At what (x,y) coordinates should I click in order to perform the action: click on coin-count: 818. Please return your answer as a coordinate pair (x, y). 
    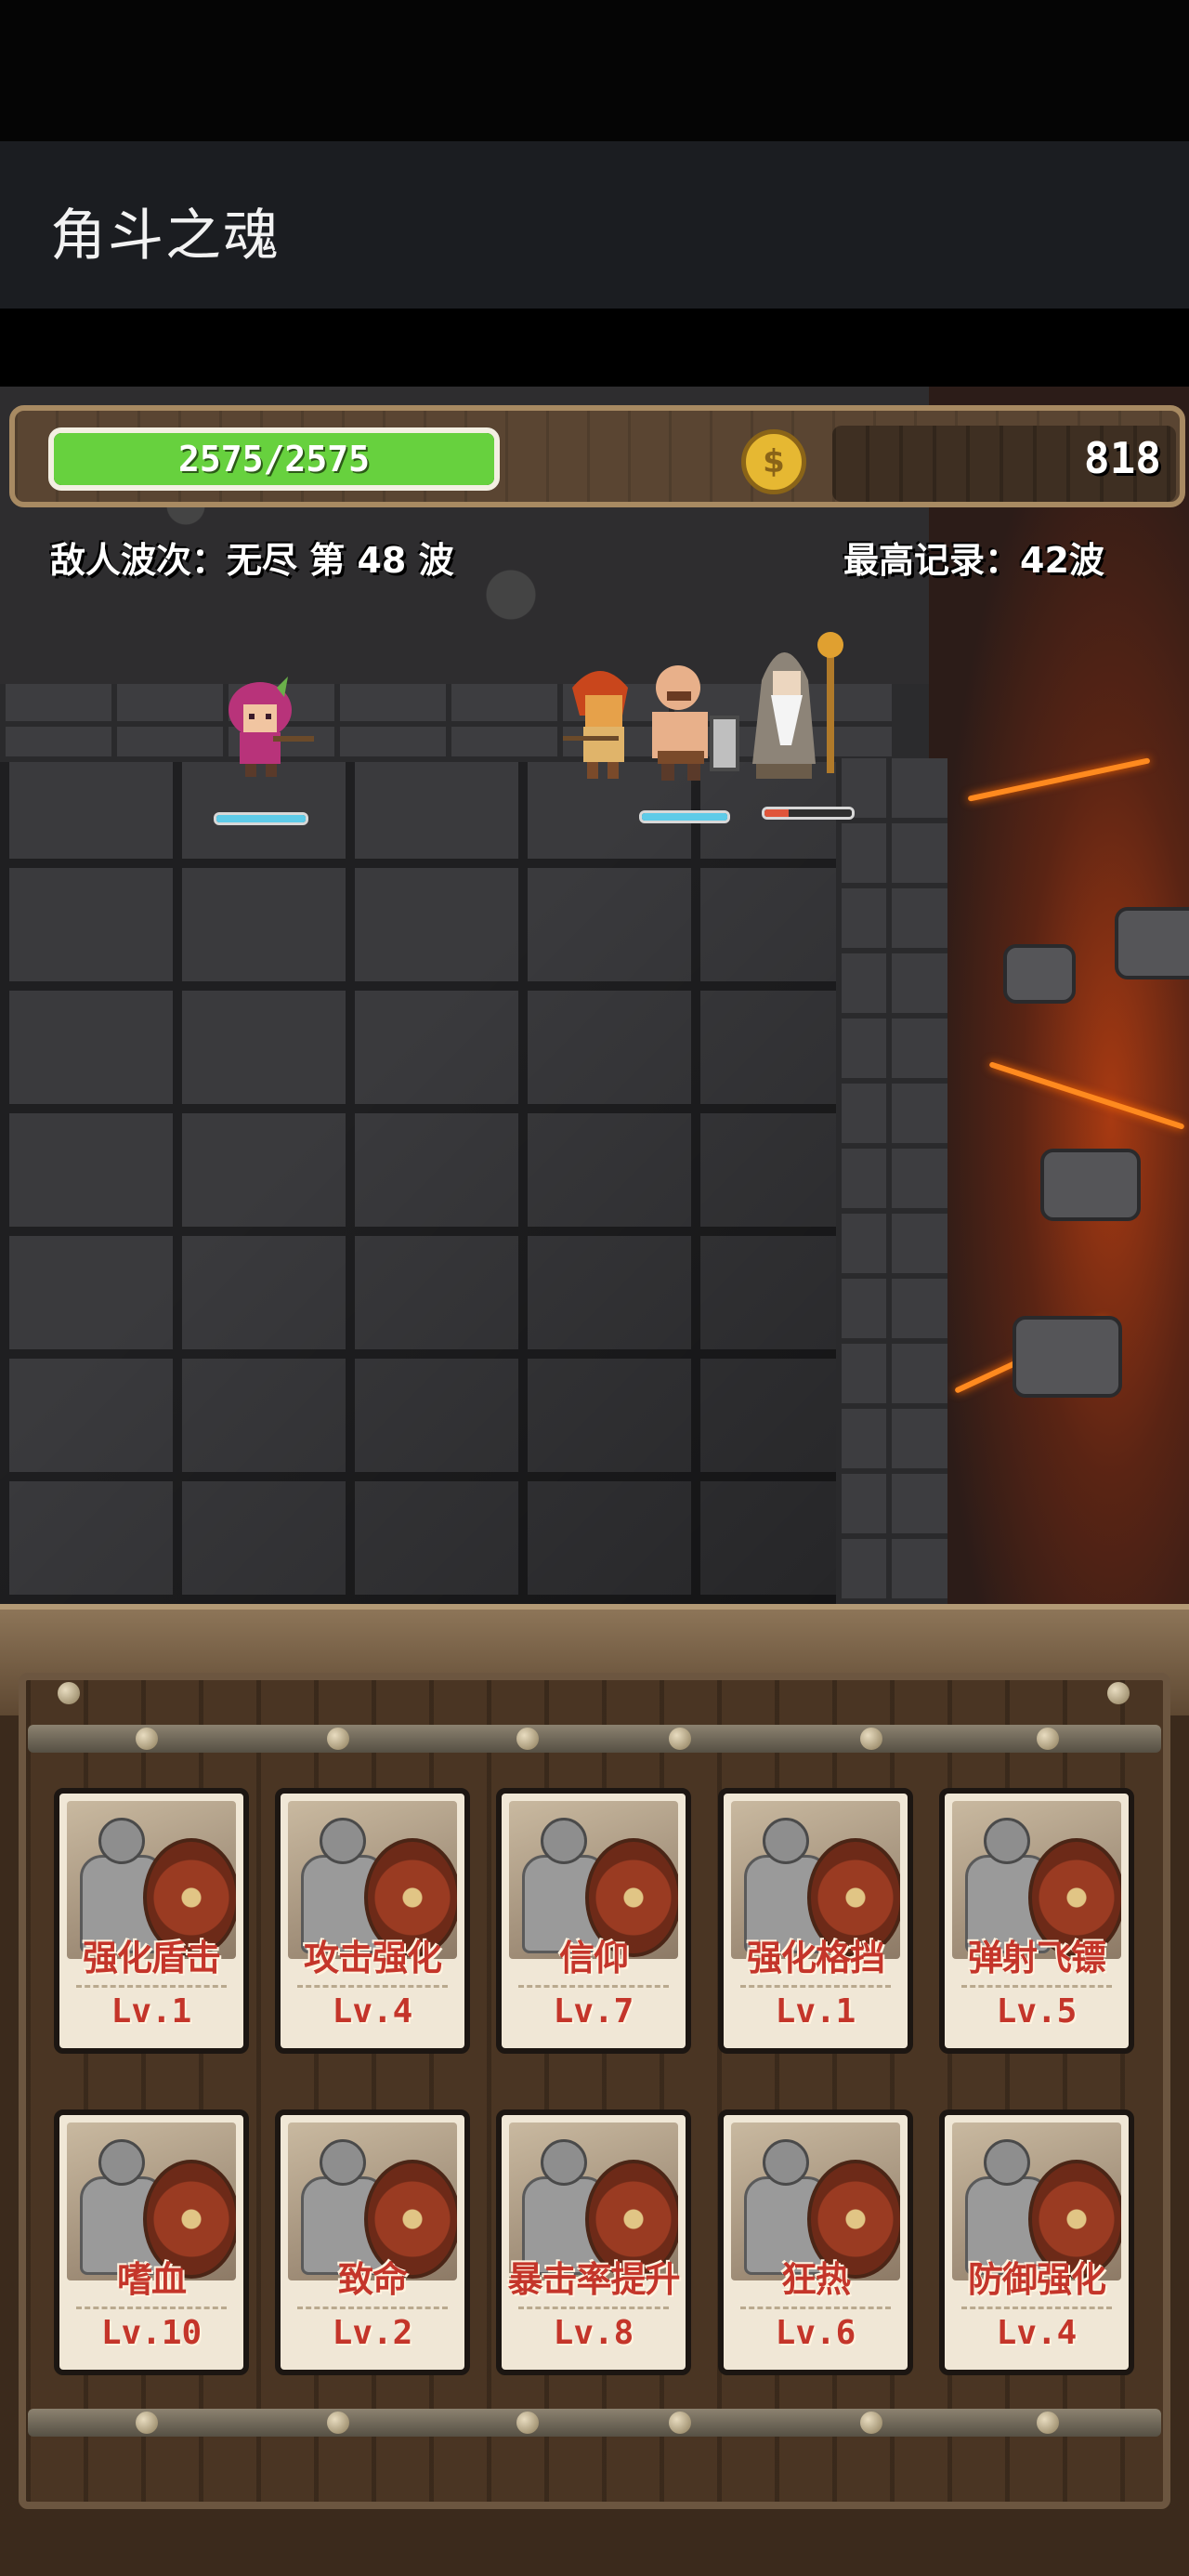
    Looking at the image, I should click on (1122, 458).